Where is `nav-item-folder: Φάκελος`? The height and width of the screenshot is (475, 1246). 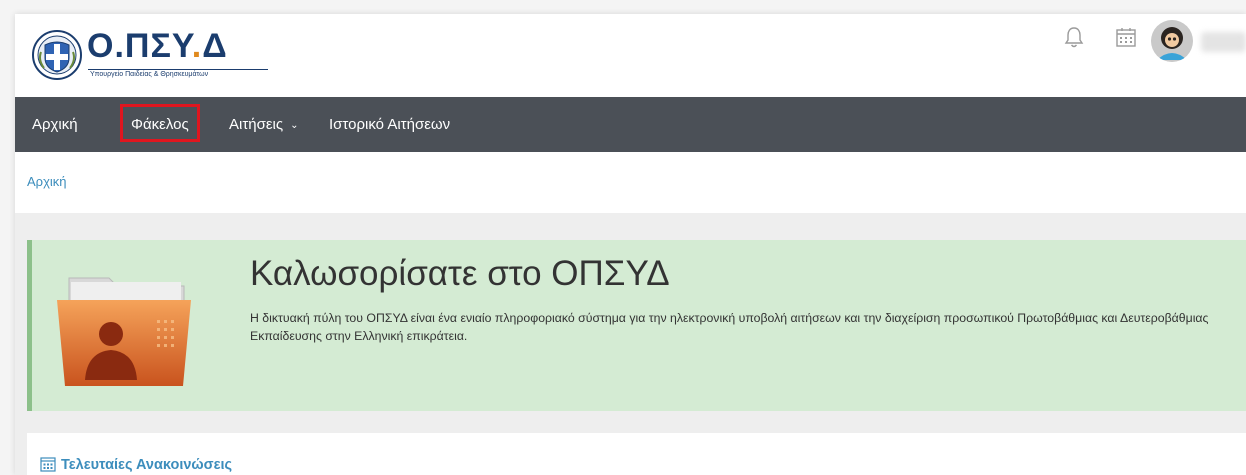
nav-item-folder: Φάκελος is located at coordinates (160, 123).